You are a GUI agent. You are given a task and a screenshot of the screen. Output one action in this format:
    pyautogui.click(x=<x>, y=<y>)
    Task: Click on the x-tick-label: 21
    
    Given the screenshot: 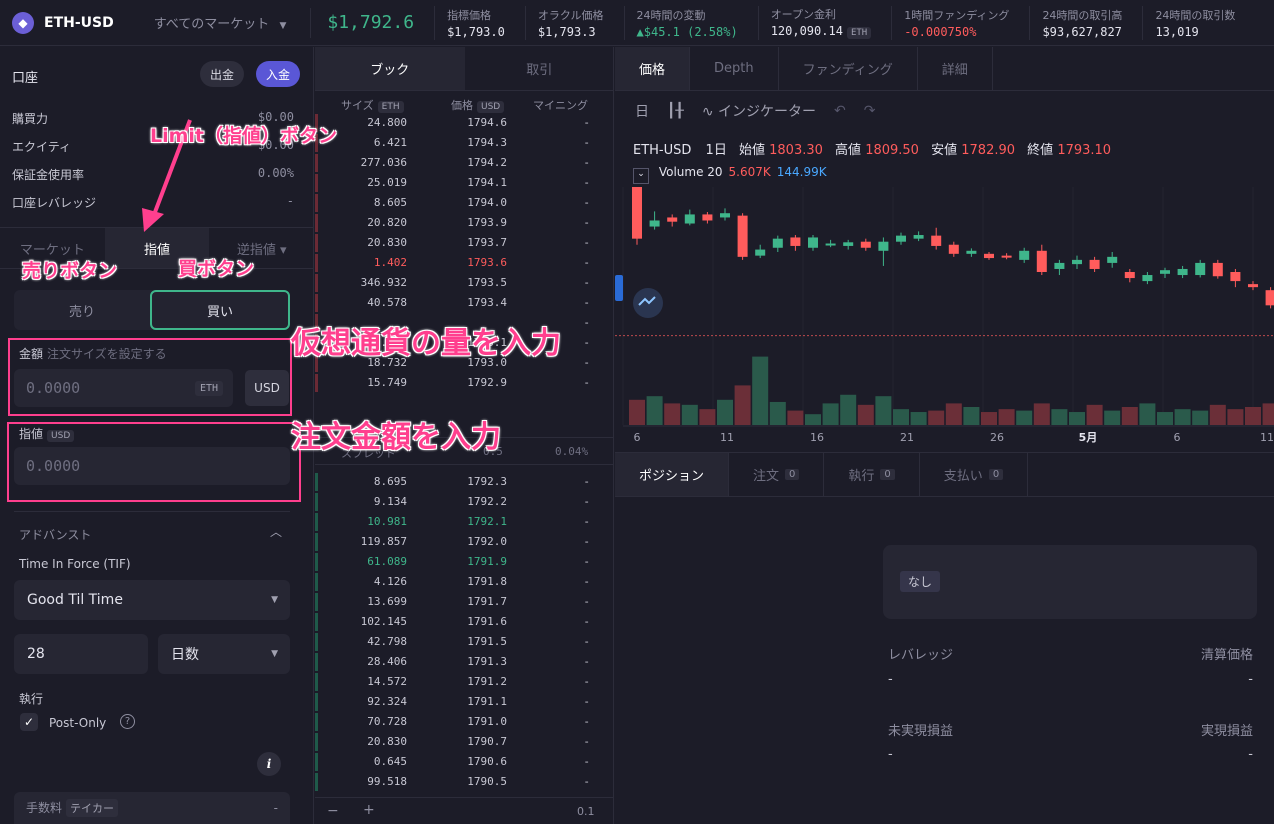 What is the action you would take?
    pyautogui.click(x=907, y=437)
    